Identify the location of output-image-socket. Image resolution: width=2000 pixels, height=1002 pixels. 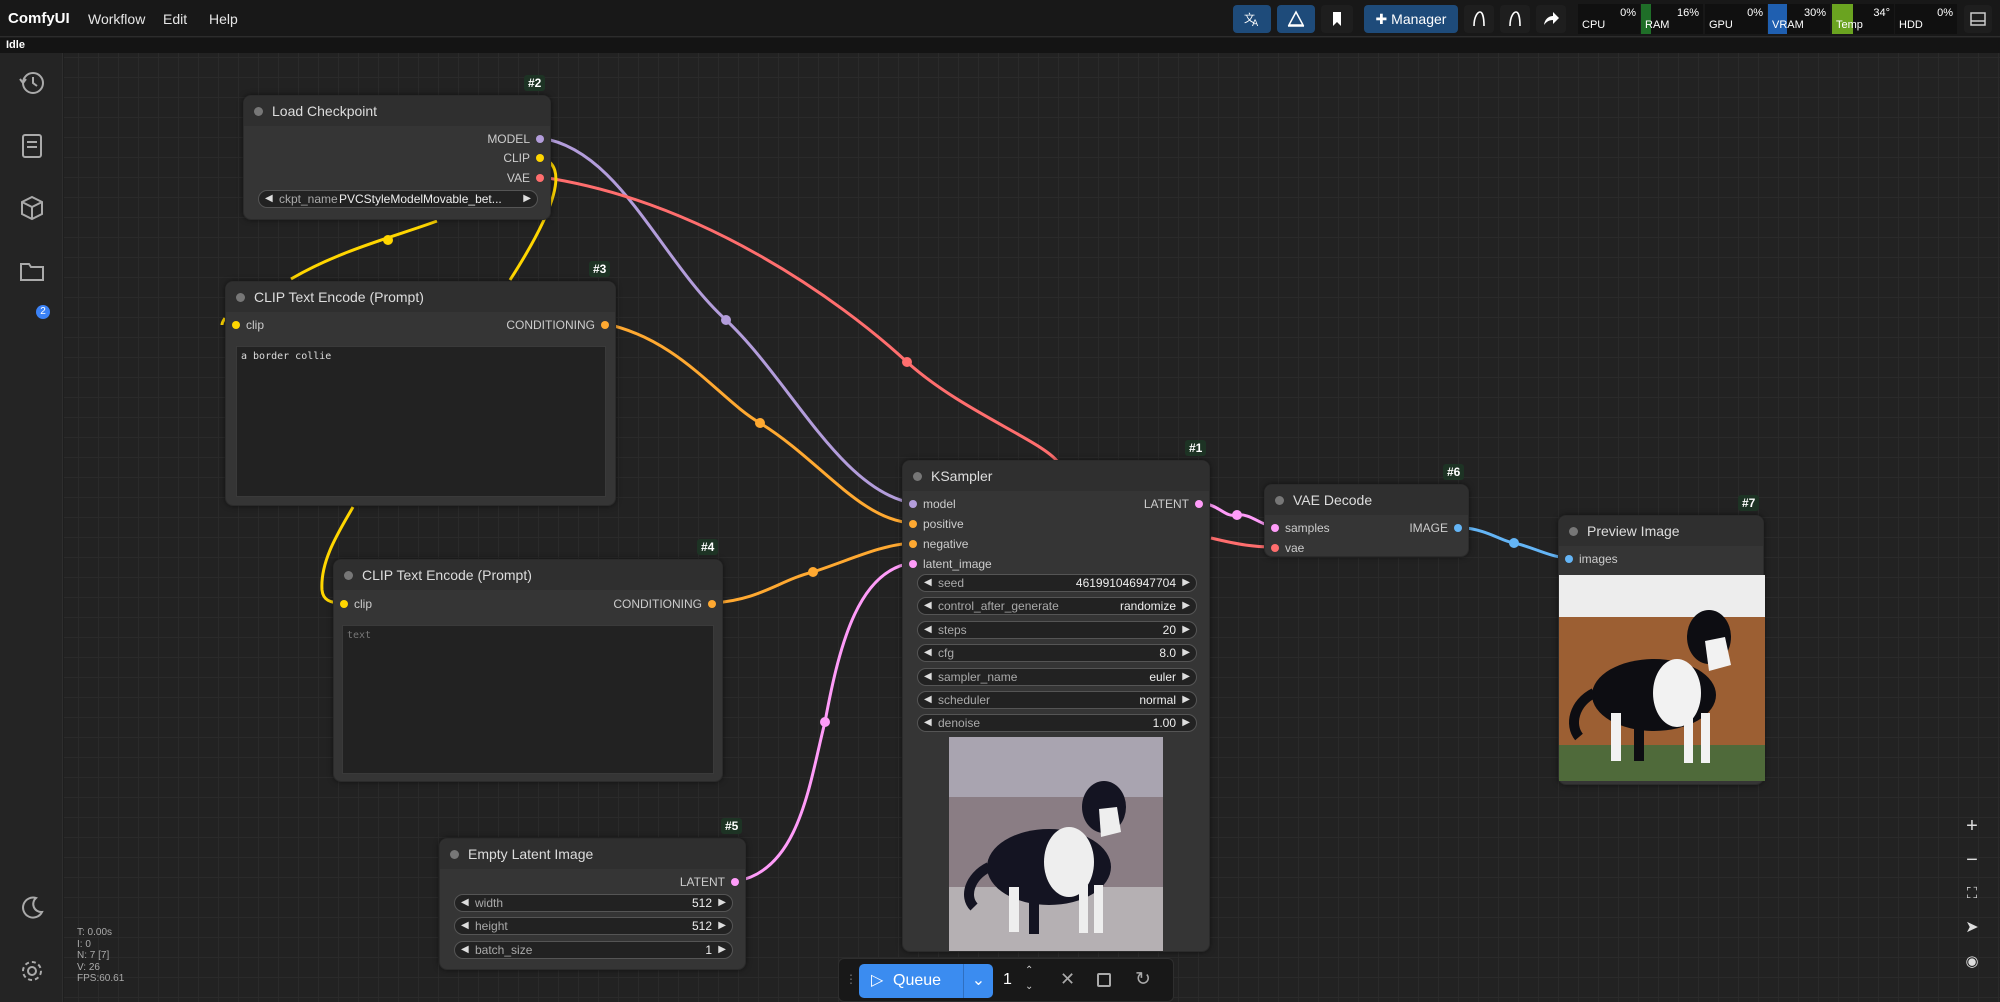
(1458, 528).